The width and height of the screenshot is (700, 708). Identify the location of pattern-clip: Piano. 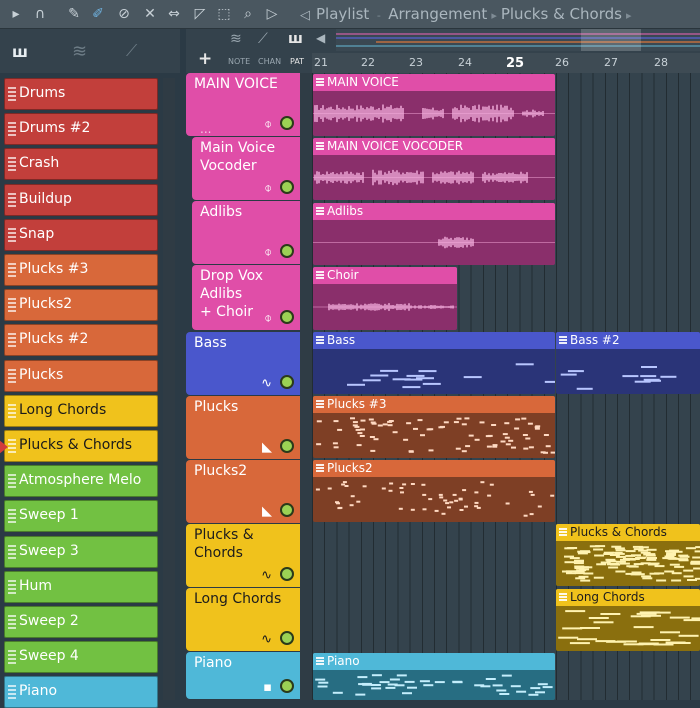
(434, 676).